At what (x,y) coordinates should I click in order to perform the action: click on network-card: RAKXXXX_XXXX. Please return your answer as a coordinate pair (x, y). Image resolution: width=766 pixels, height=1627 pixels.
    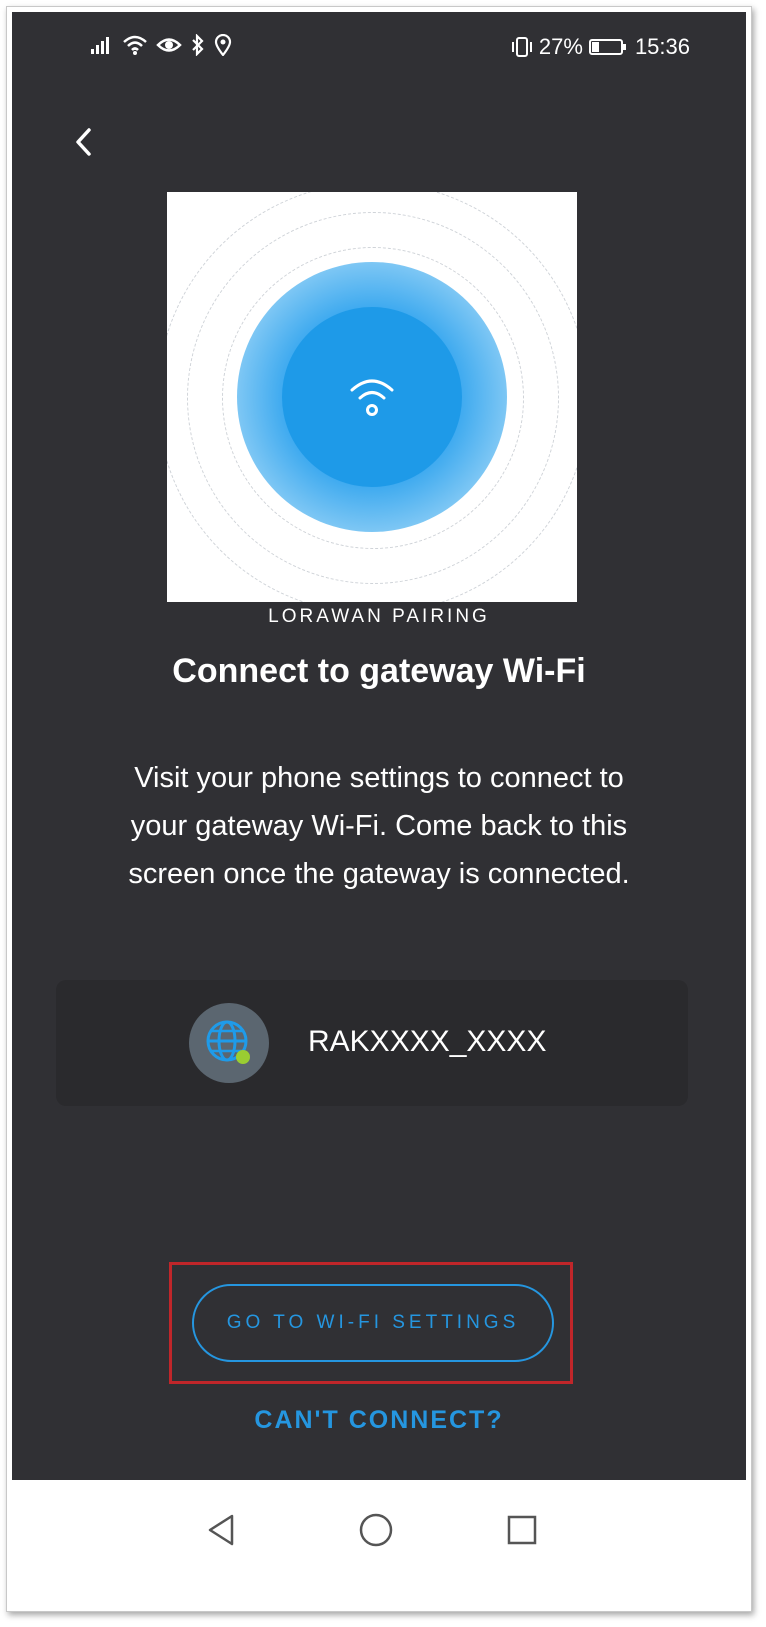
    Looking at the image, I should click on (372, 1043).